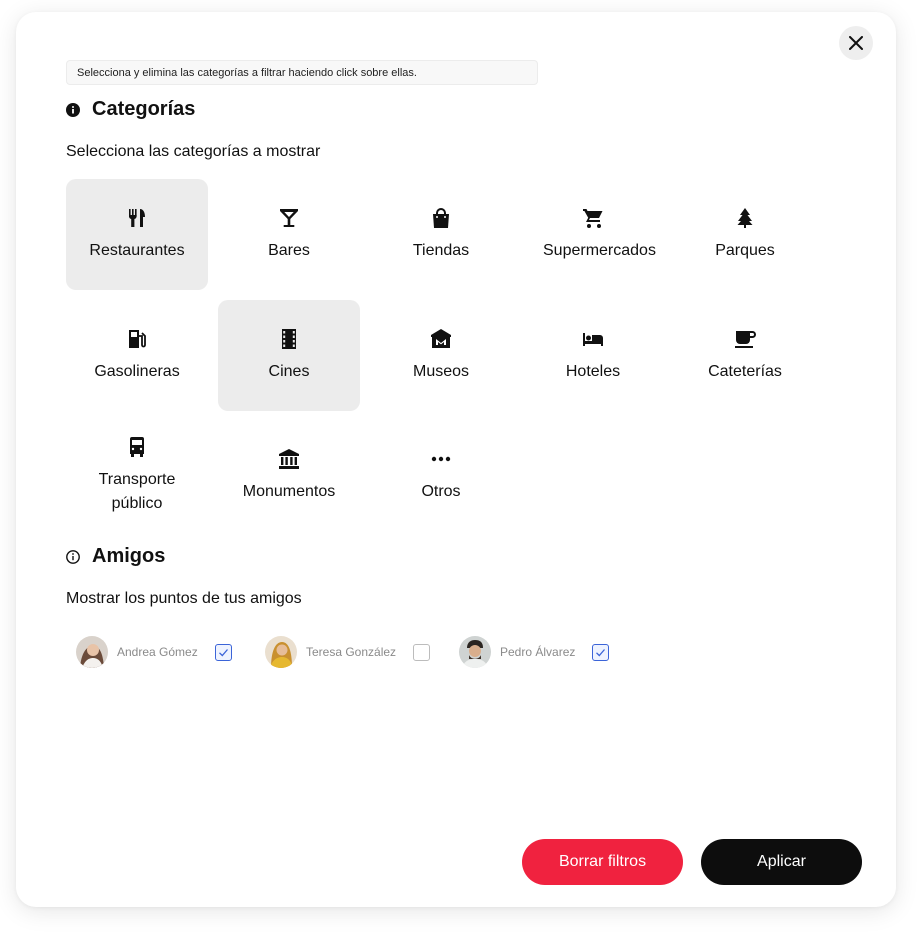 This screenshot has height=941, width=924. Describe the element at coordinates (745, 371) in the screenshot. I see `category-label: Cateterías` at that location.